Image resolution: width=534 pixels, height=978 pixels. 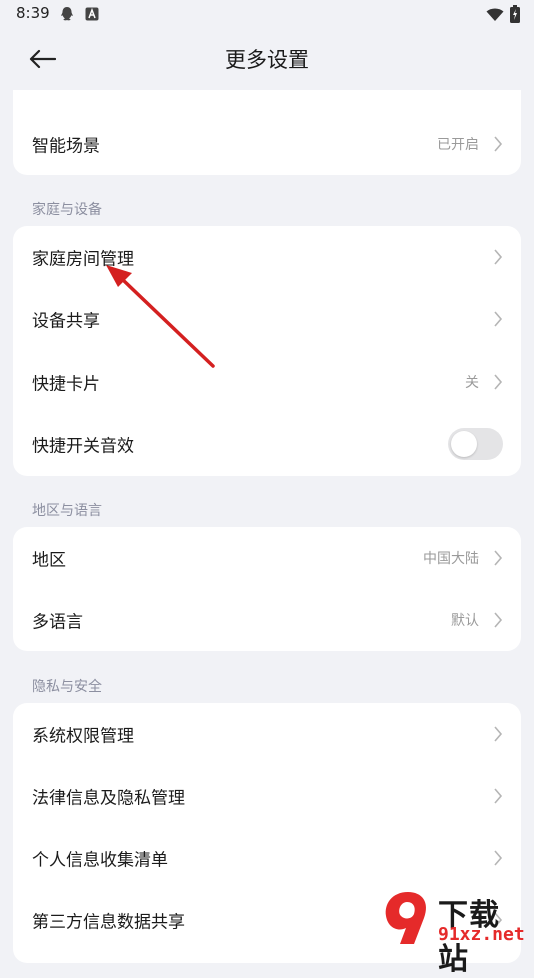 I want to click on row-device-sharing: 设备共享, so click(x=267, y=319).